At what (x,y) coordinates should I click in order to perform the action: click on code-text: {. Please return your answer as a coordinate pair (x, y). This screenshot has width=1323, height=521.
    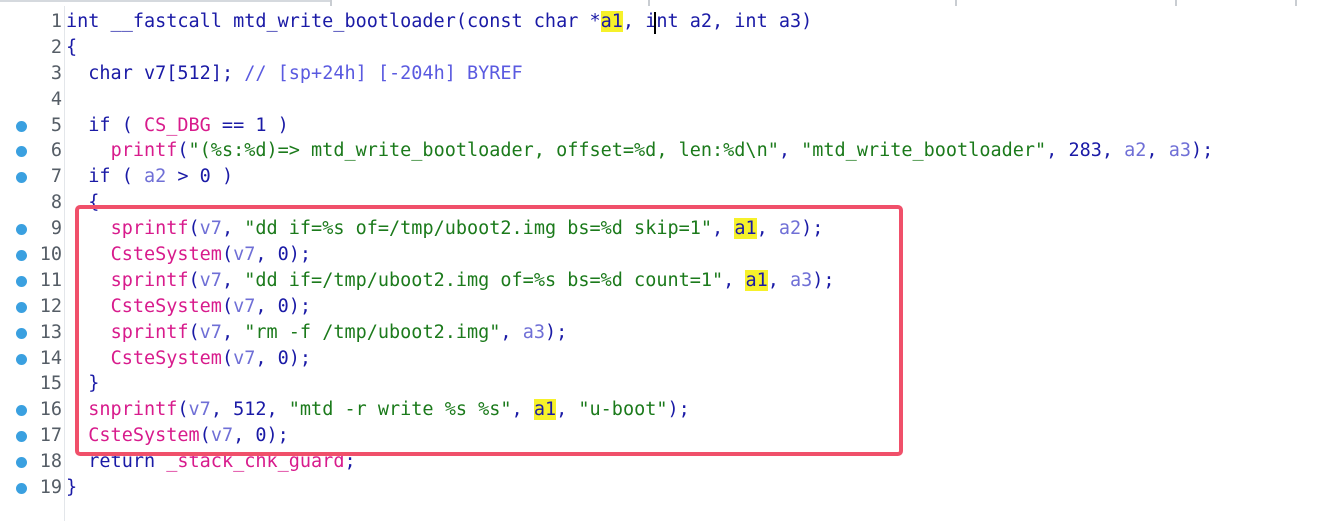
    Looking at the image, I should click on (71, 48).